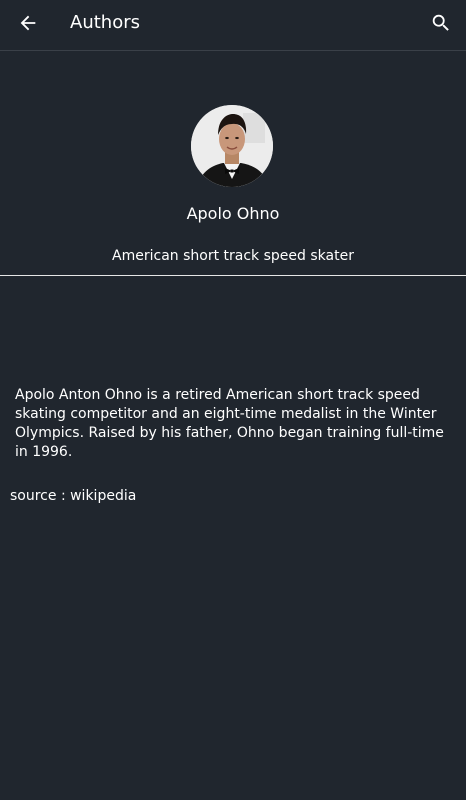 The width and height of the screenshot is (466, 800). I want to click on arrow-back-icon, so click(28, 23).